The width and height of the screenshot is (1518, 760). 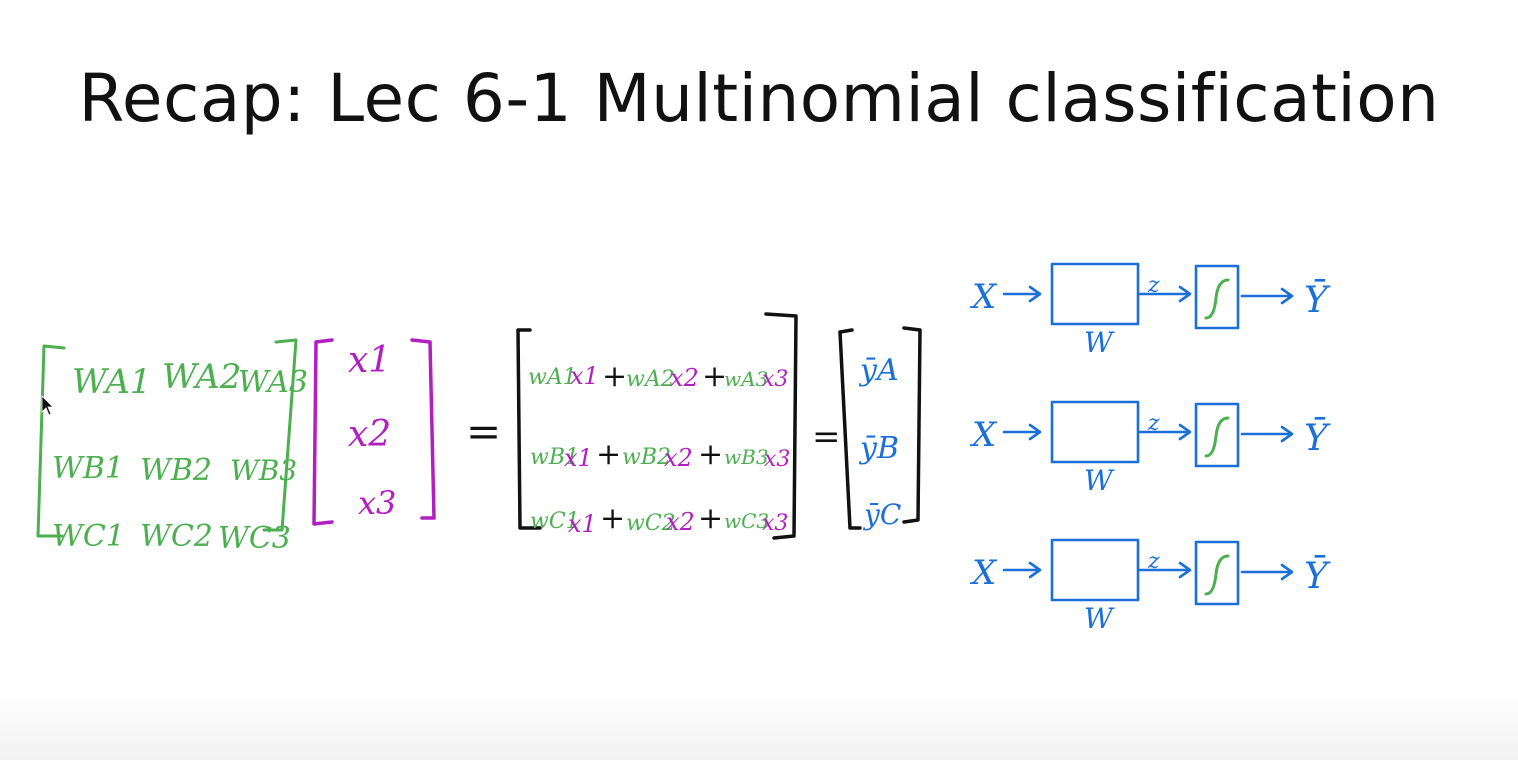 I want to click on equals-sign-1: =, so click(x=483, y=431).